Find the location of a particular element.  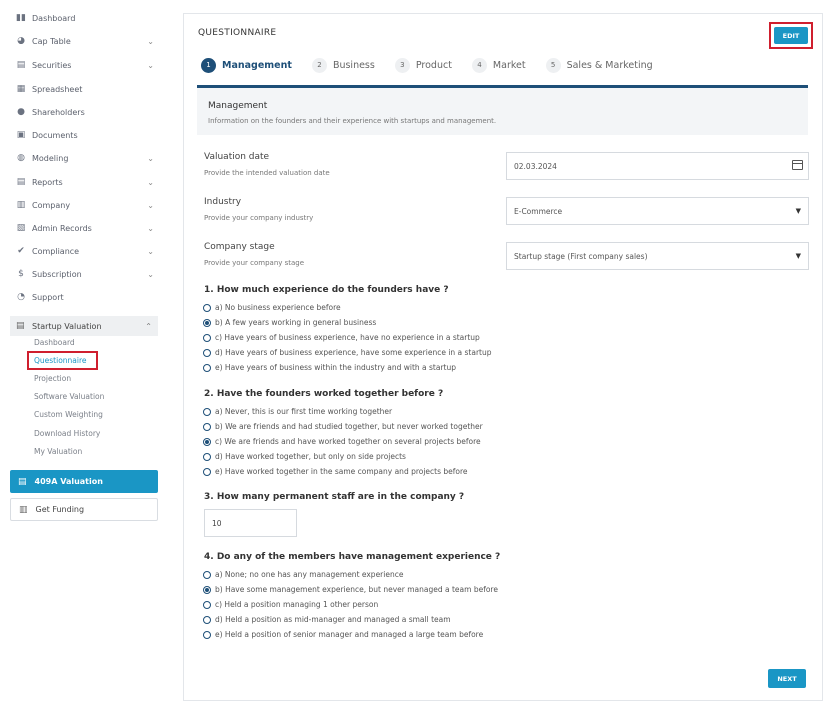

sidebar-item-compliance: ✔ Compliance ⌄ is located at coordinates (90, 251).